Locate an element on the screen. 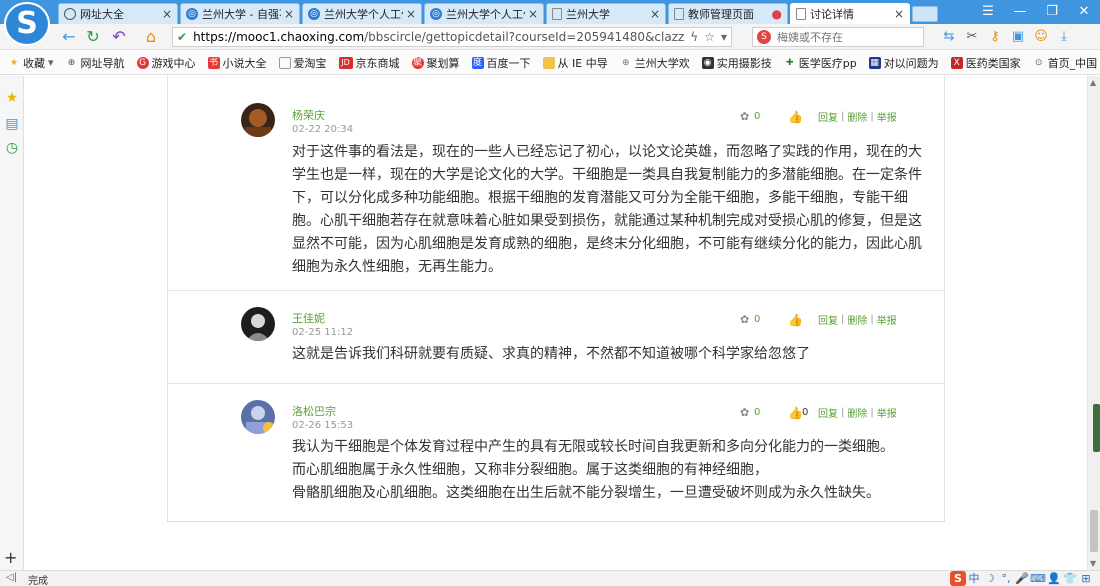 The width and height of the screenshot is (1100, 586). bookmark-item: ◉ 实用摄影技 is located at coordinates (736, 63).